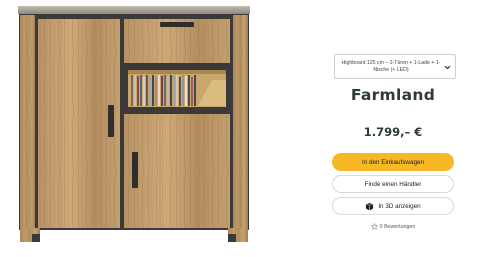 The width and height of the screenshot is (480, 257). I want to click on reviews-link: 0 Bewertungen, so click(393, 226).